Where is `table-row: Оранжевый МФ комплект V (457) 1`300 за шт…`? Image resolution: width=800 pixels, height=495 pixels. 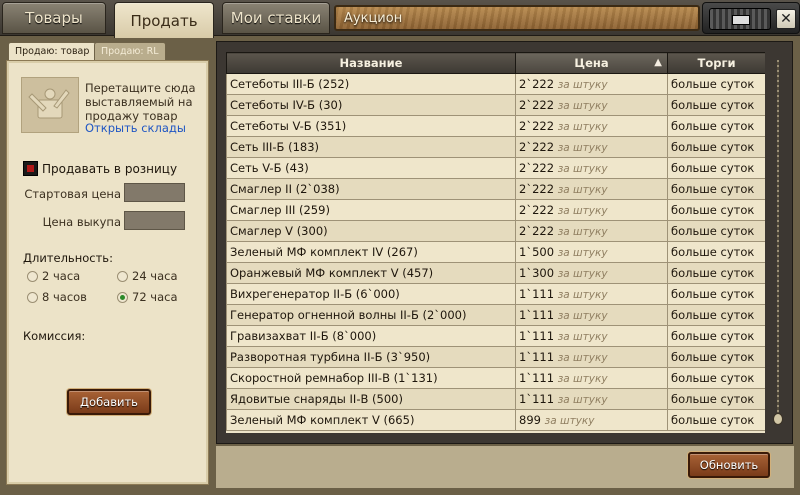 table-row: Оранжевый МФ комплект V (457) 1`300 за шт… is located at coordinates (495, 273).